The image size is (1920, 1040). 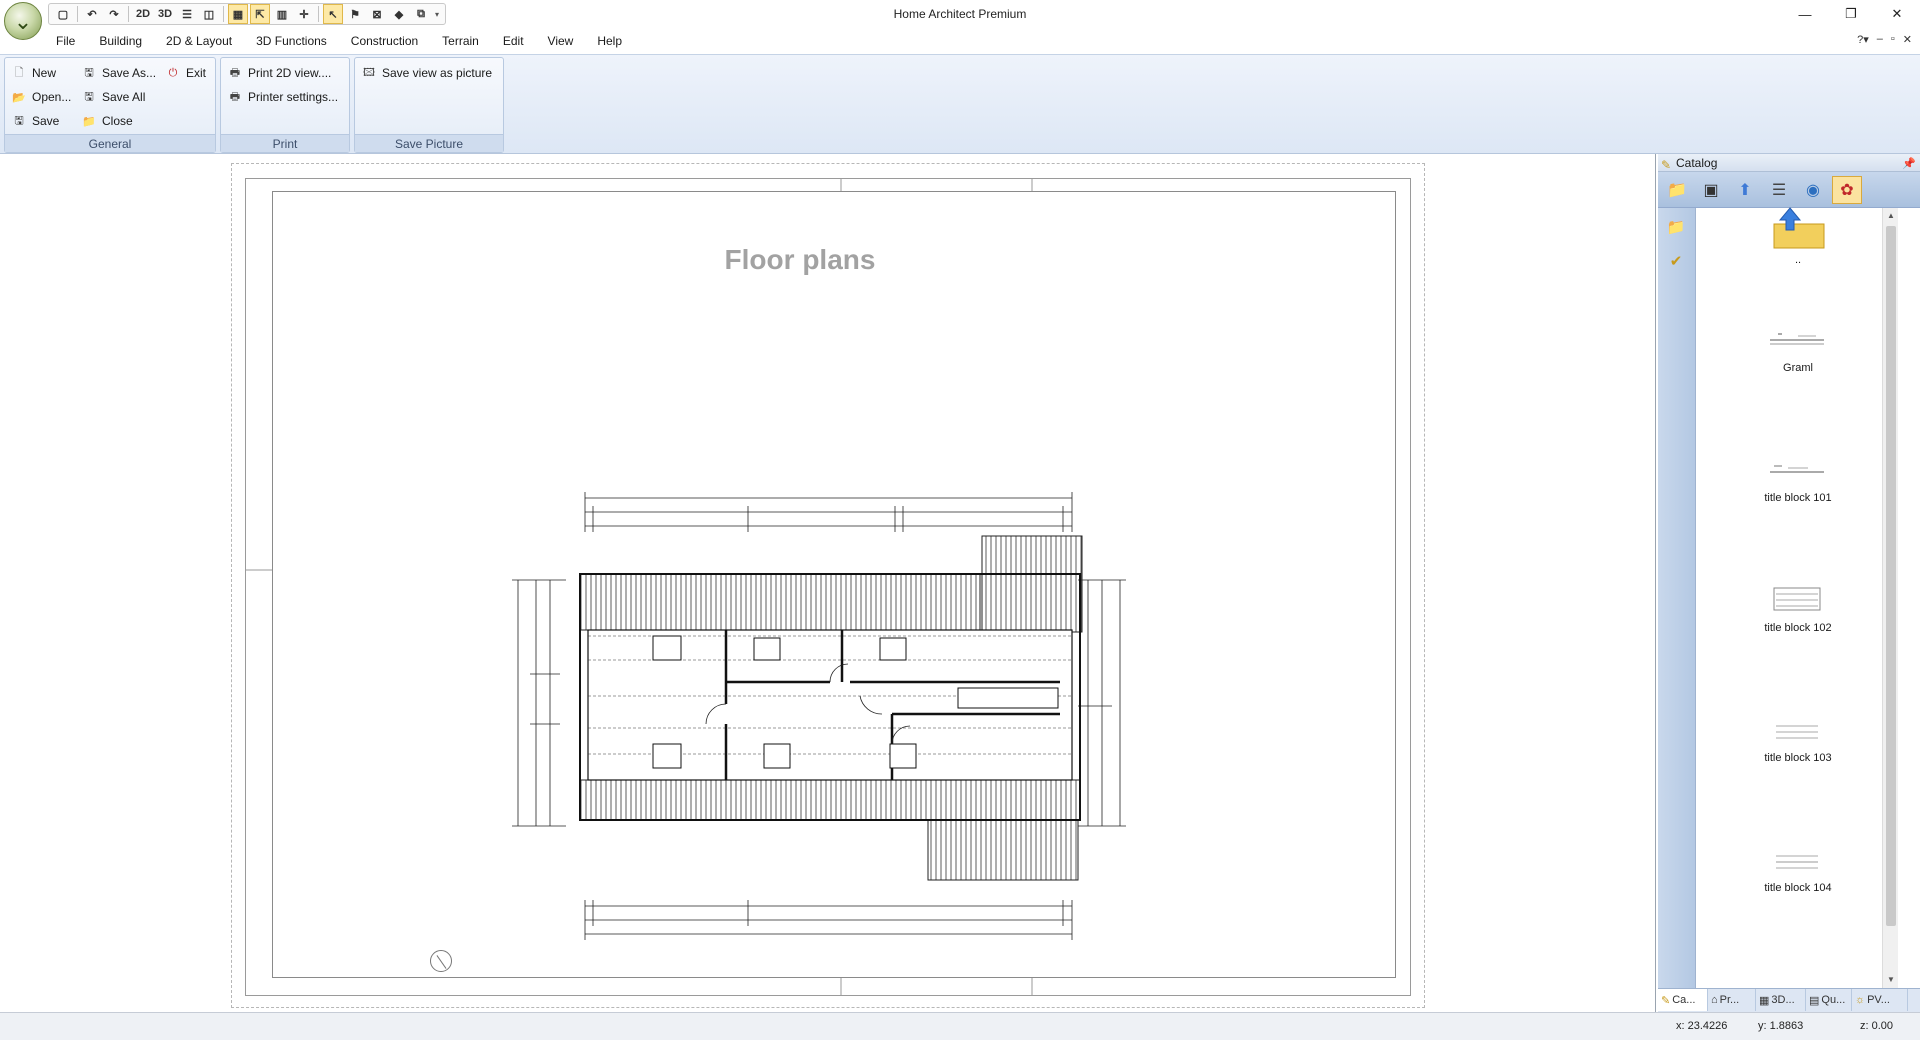 What do you see at coordinates (143, 14) in the screenshot?
I see `2d-view-icon: 2D` at bounding box center [143, 14].